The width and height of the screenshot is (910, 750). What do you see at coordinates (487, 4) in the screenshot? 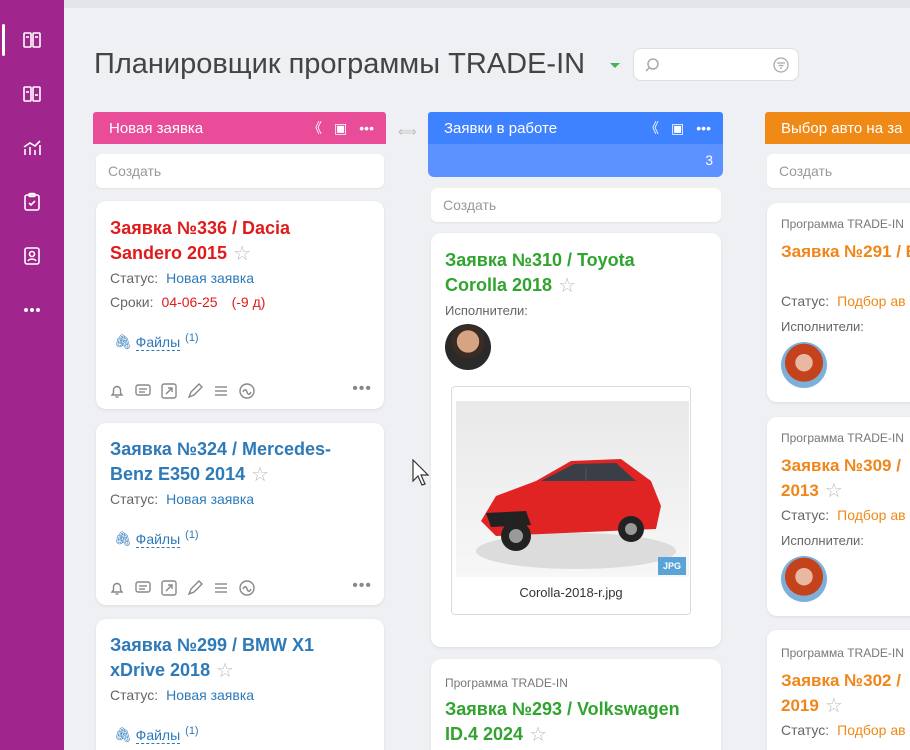
I see `top-strip` at bounding box center [487, 4].